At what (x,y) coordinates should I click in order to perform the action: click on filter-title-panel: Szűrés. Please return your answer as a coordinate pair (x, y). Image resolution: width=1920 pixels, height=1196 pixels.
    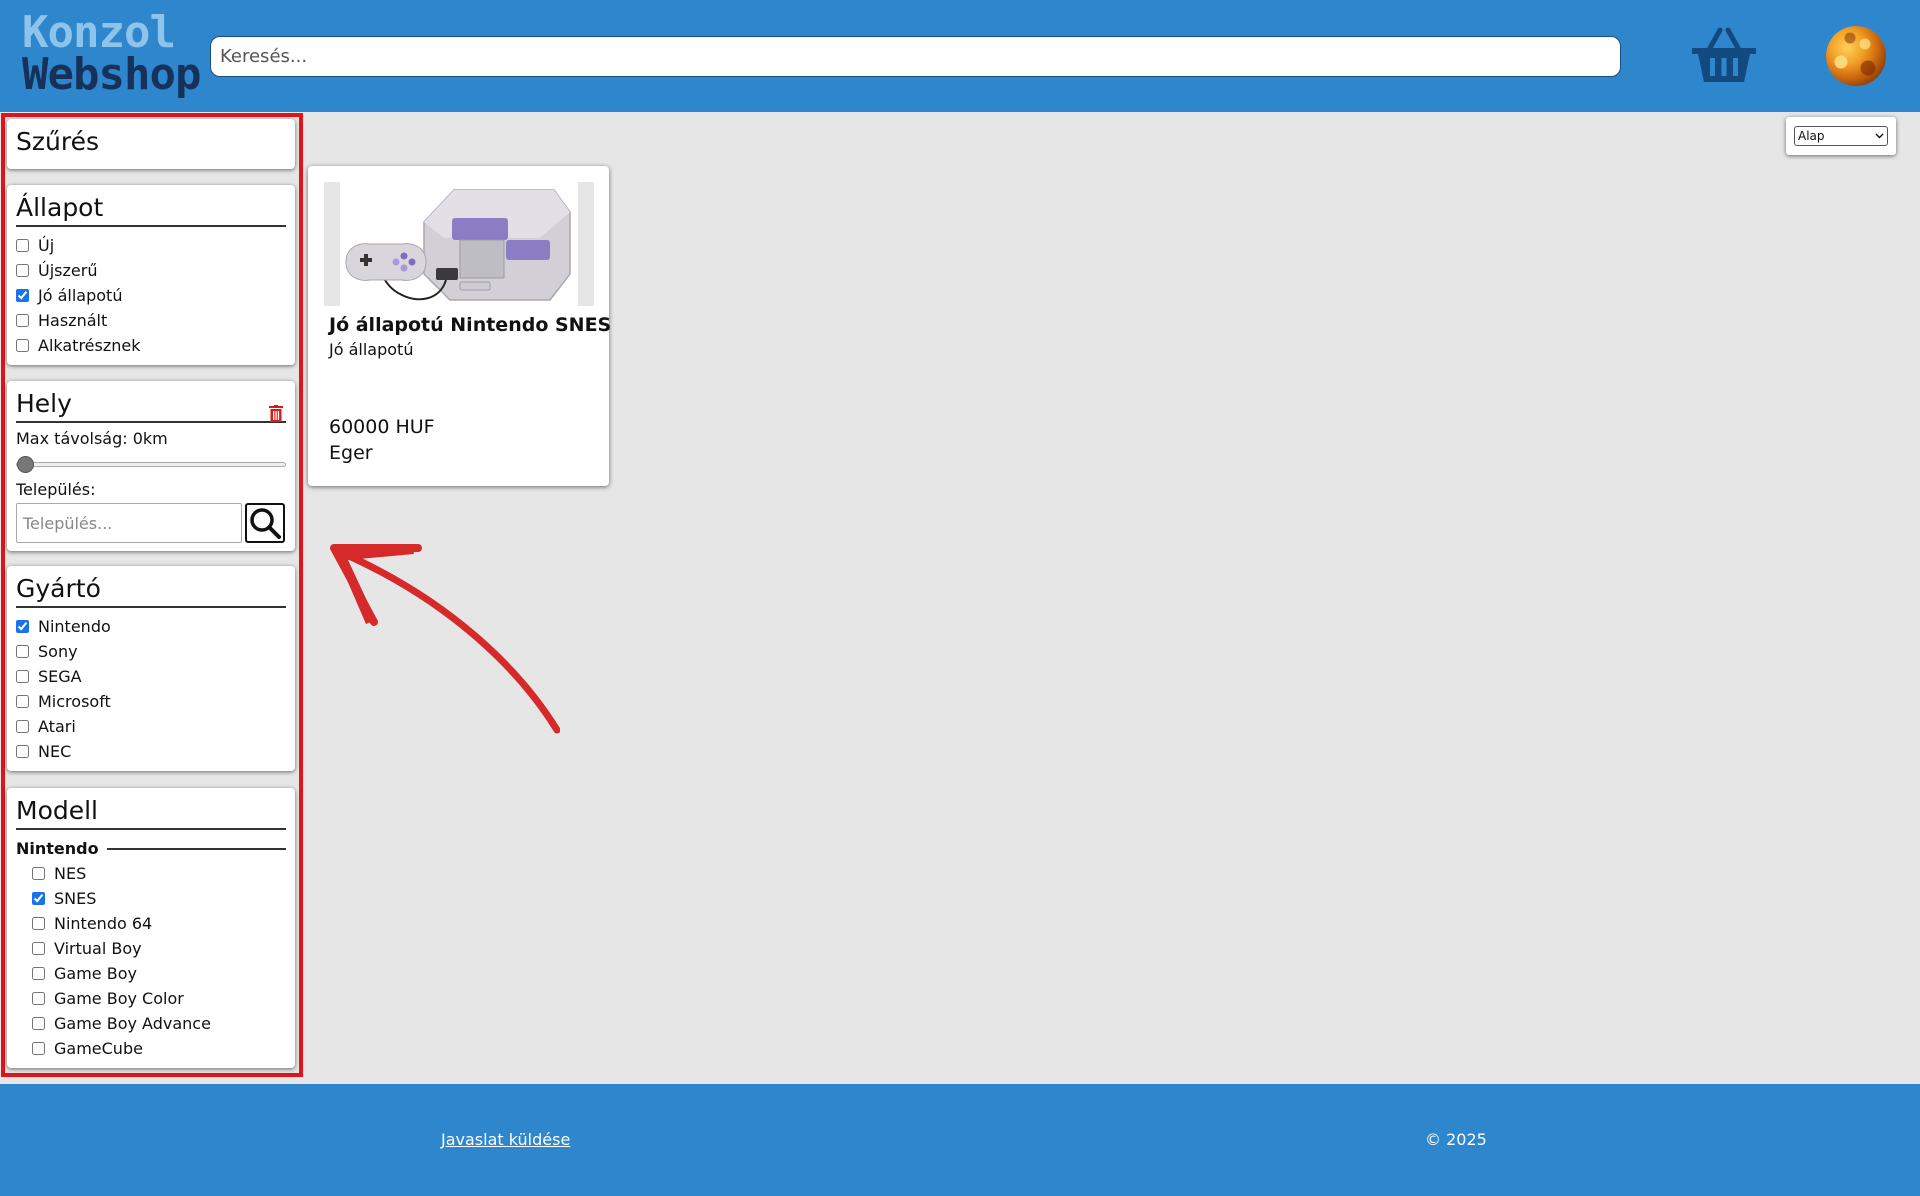
    Looking at the image, I should click on (151, 144).